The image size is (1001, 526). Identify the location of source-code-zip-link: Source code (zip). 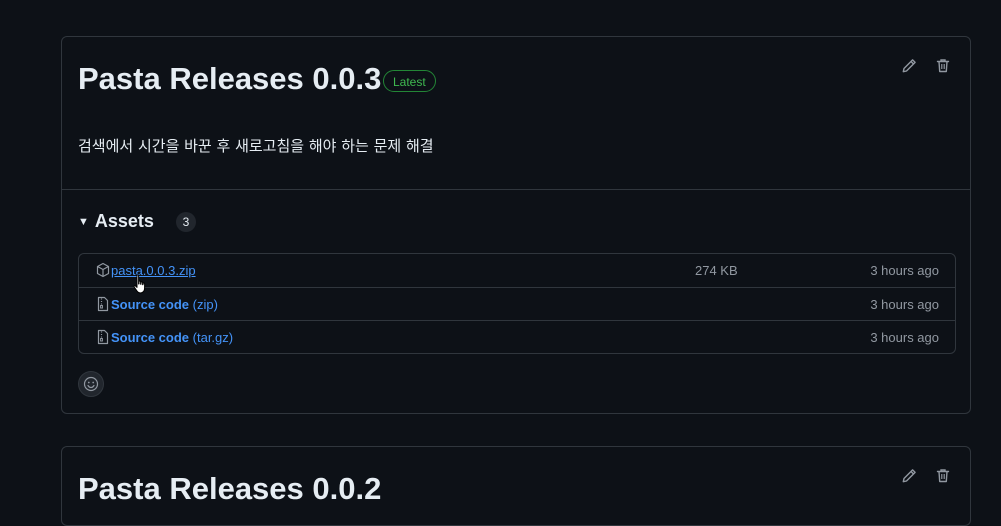
(164, 304).